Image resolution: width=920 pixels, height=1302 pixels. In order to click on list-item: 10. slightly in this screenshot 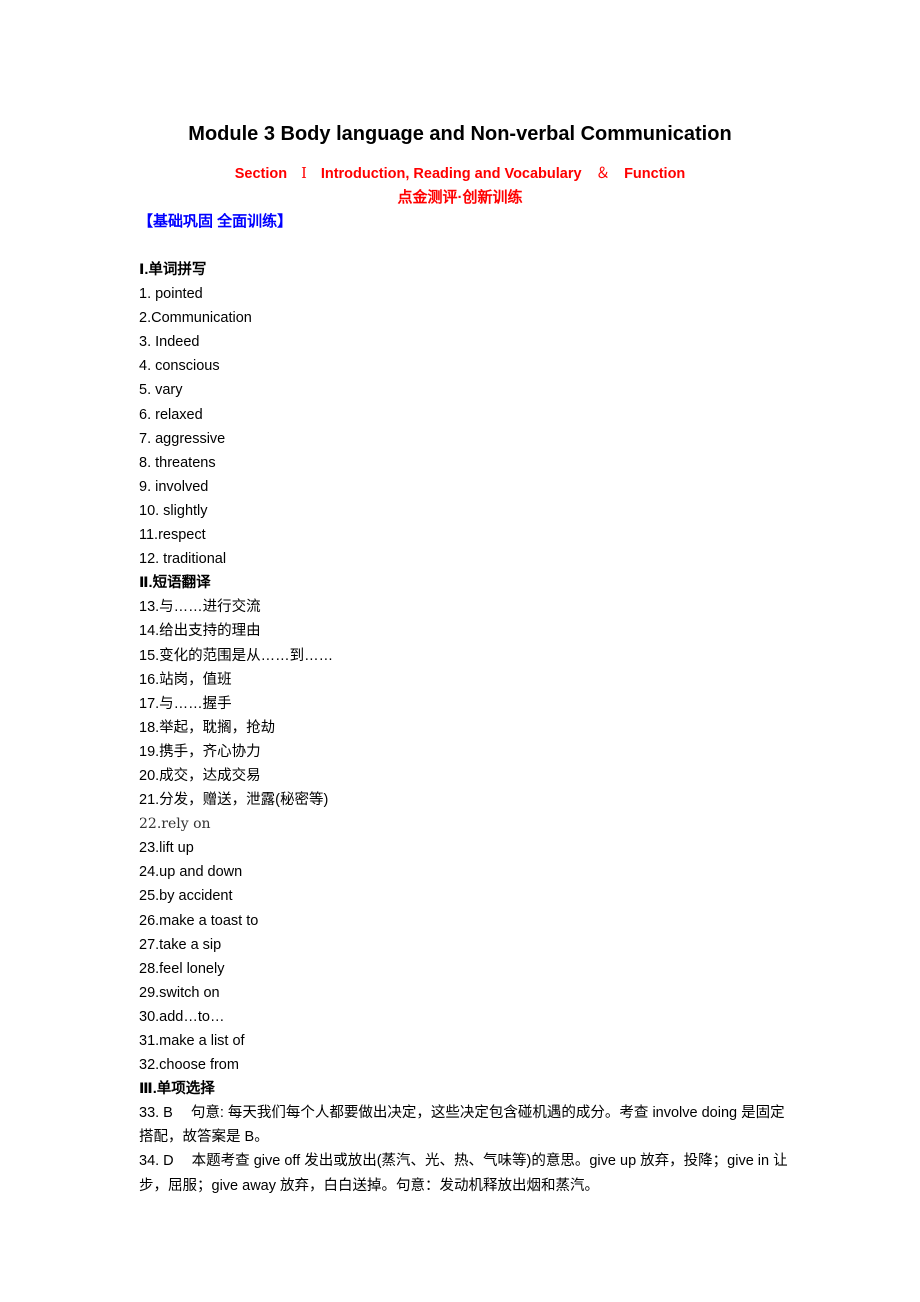, I will do `click(173, 510)`.